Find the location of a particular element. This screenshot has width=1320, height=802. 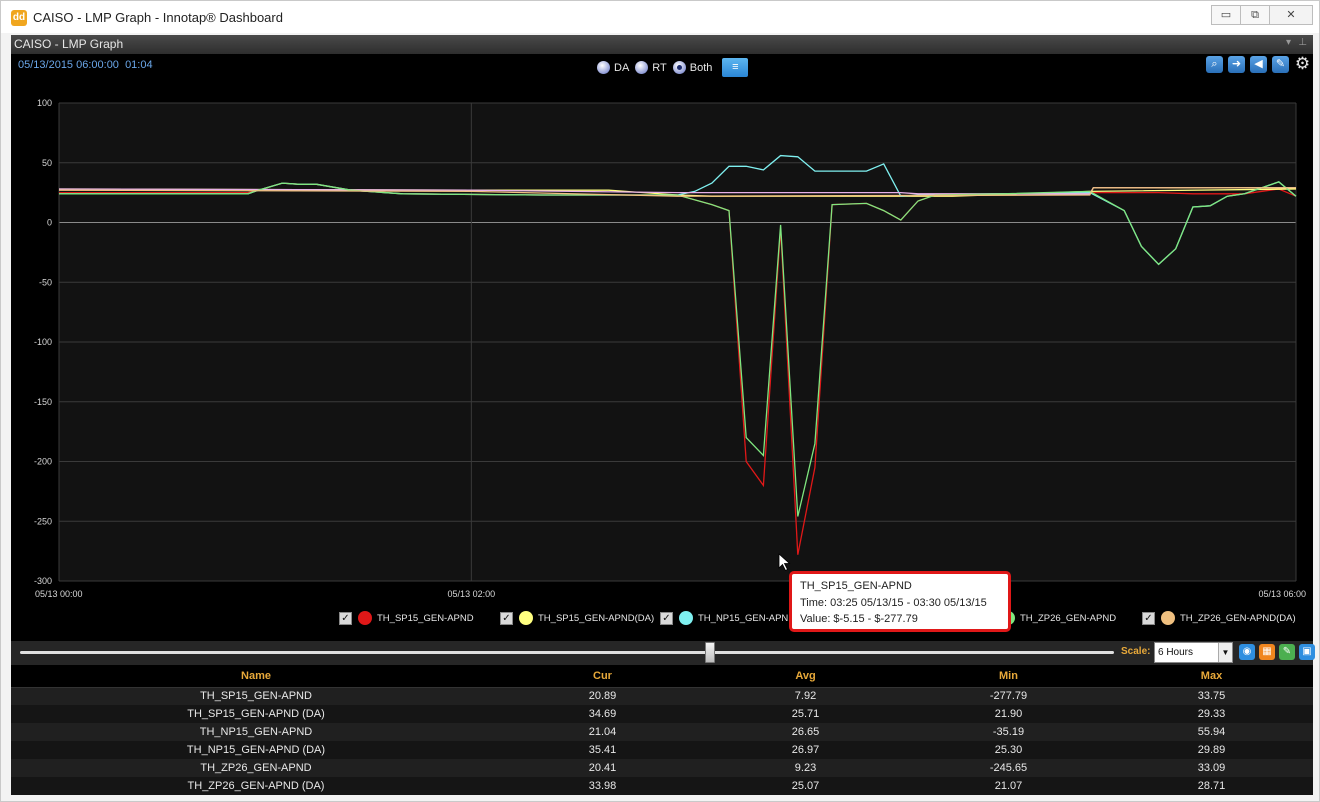

cell-avg: 7.92 is located at coordinates (805, 696).